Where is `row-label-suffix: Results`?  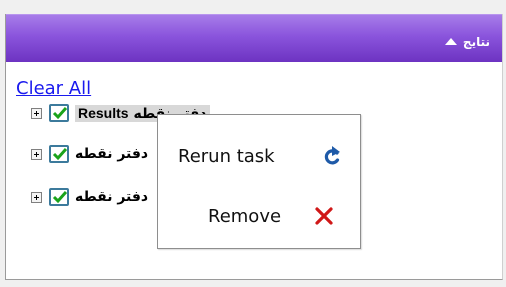 row-label-suffix: Results is located at coordinates (103, 113).